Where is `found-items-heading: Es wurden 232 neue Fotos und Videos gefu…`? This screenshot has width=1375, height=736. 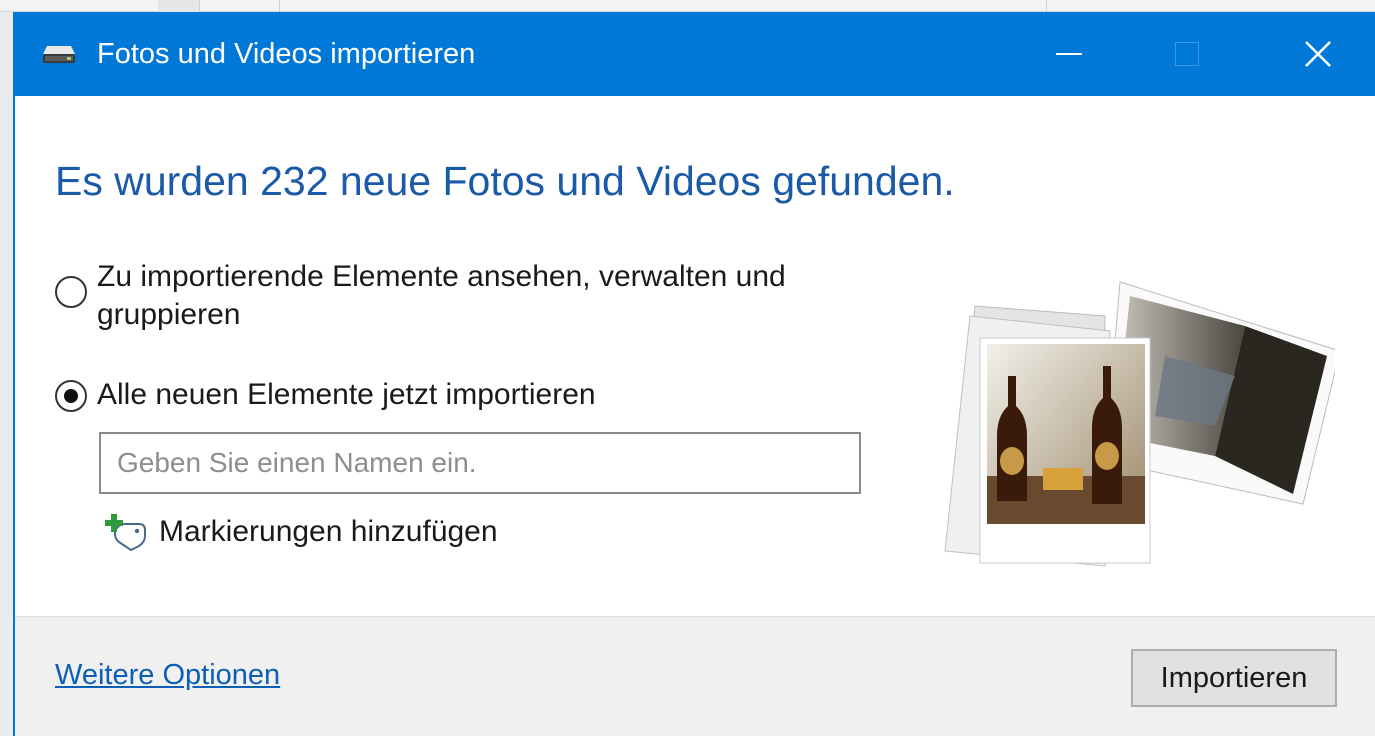
found-items-heading: Es wurden 232 neue Fotos und Videos gefu… is located at coordinates (505, 181).